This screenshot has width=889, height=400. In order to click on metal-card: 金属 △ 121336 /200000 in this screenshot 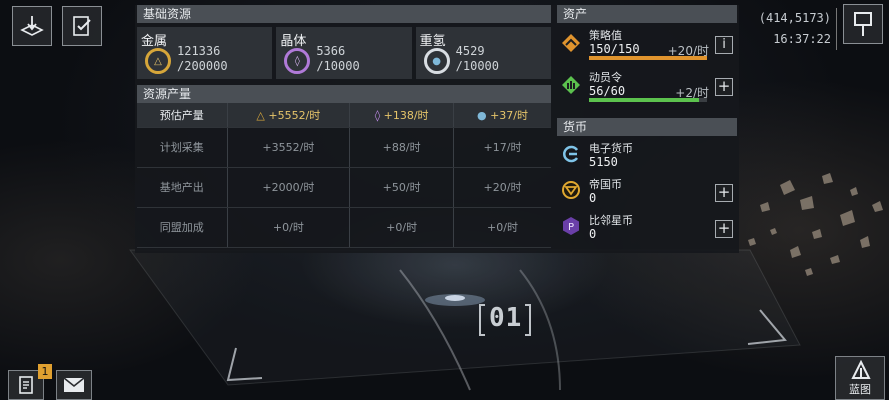, I will do `click(205, 53)`.